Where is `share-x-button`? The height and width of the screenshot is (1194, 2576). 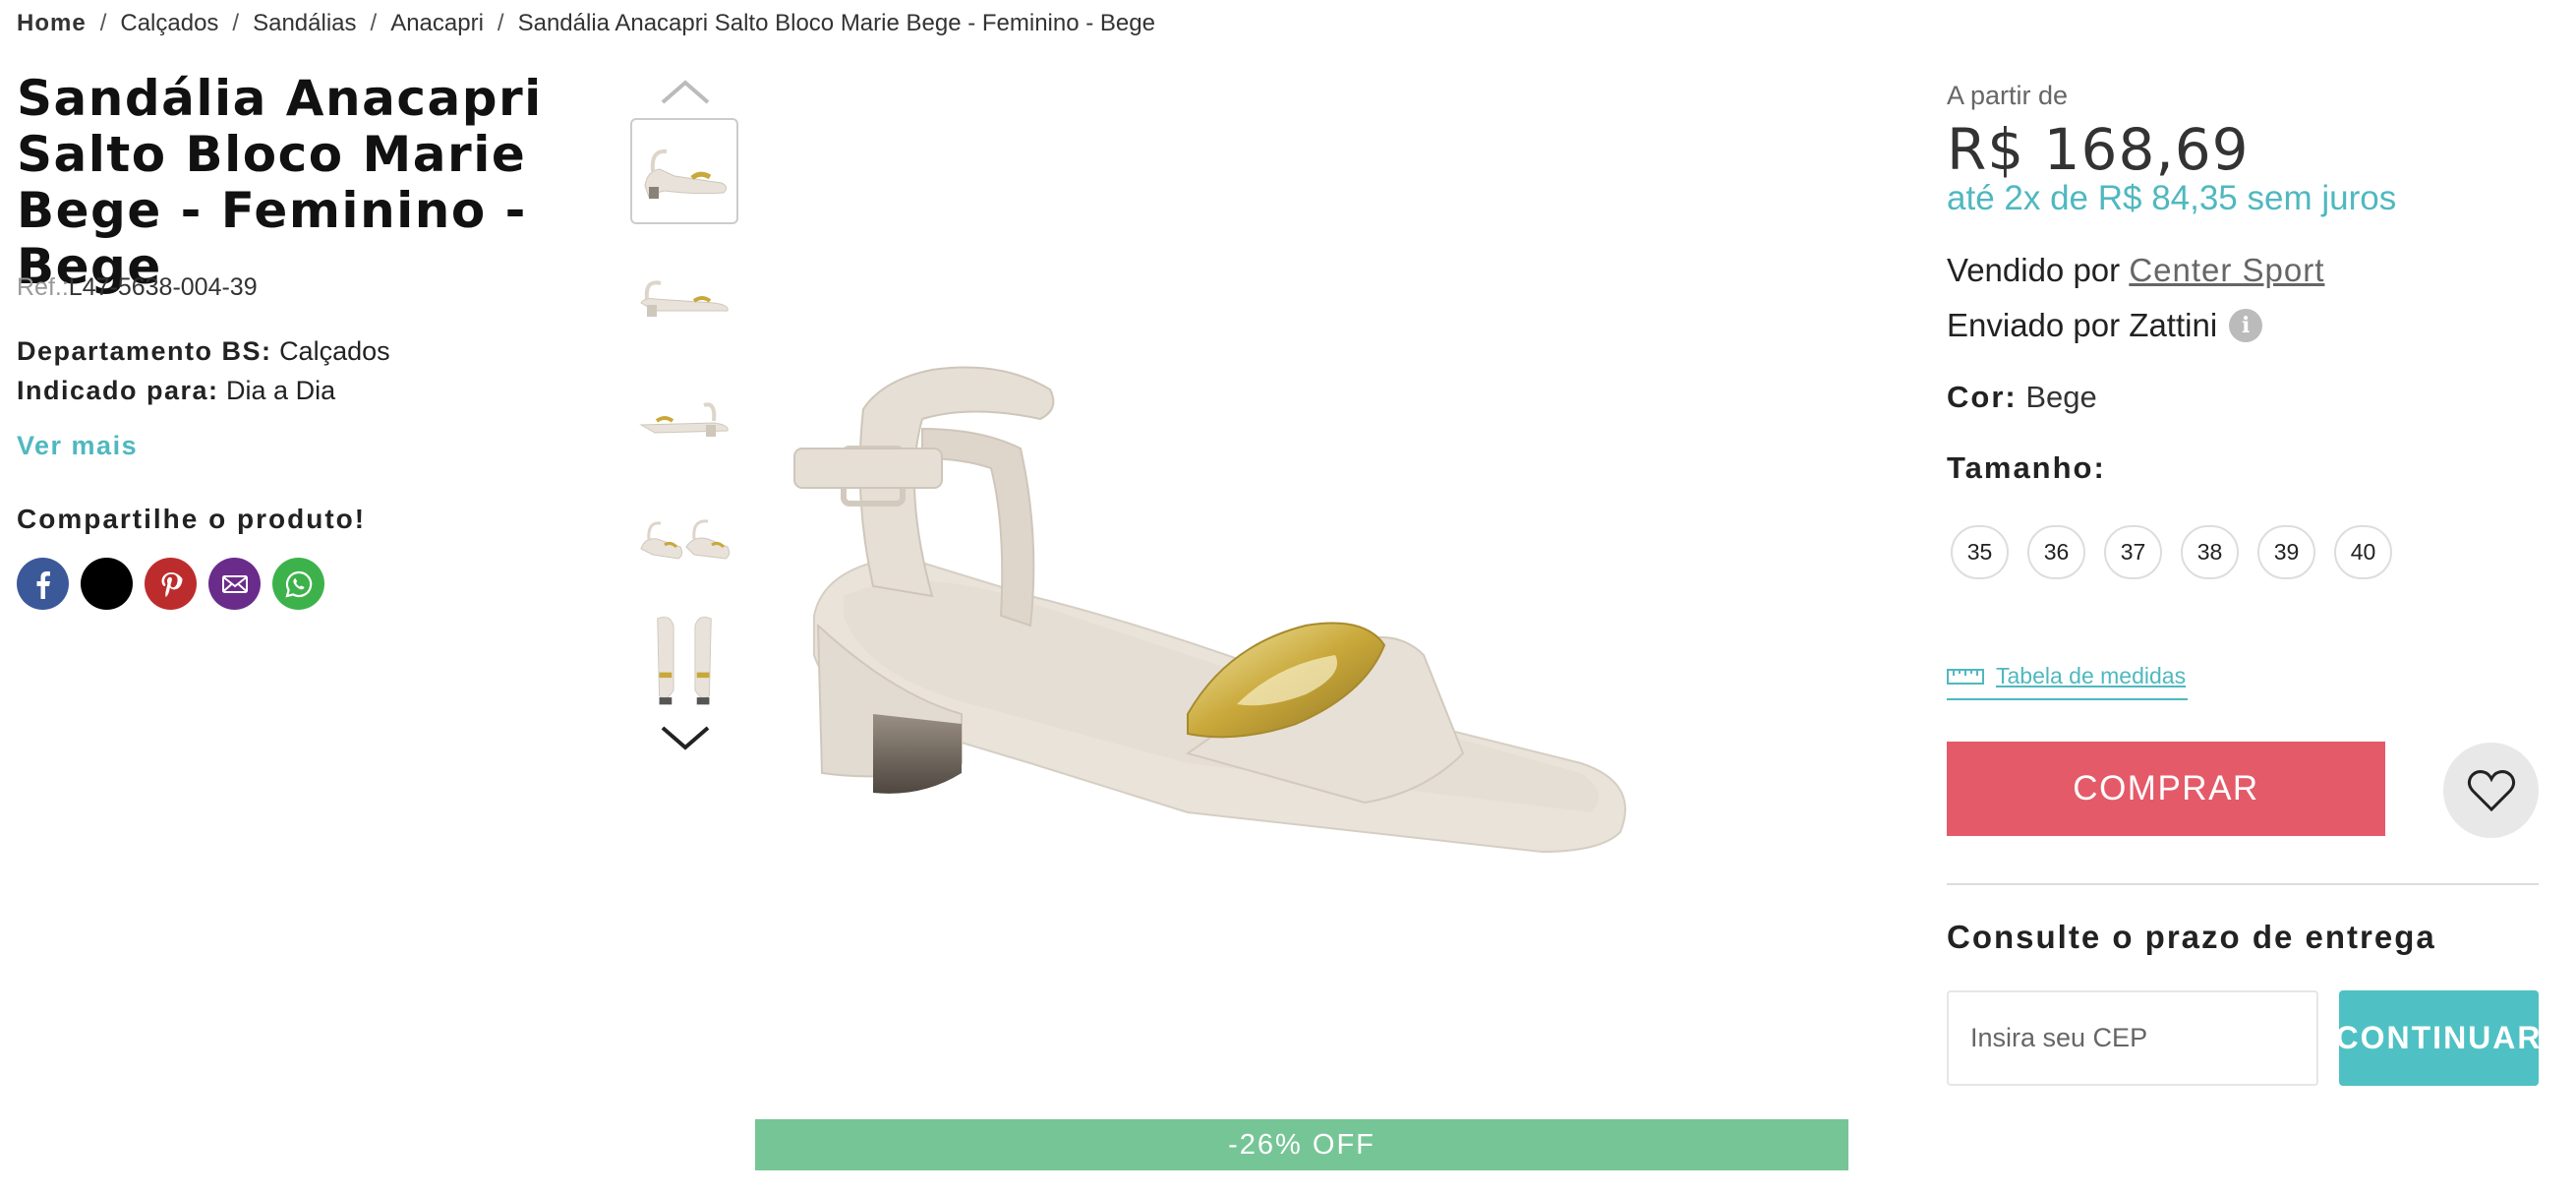 share-x-button is located at coordinates (107, 584).